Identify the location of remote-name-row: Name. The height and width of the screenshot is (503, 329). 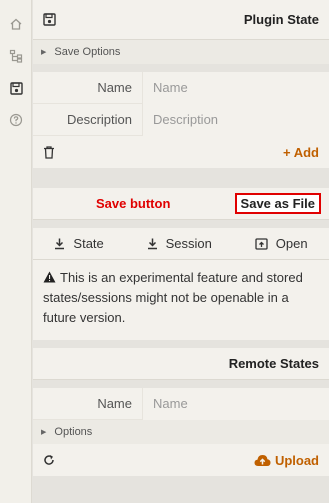
(181, 403).